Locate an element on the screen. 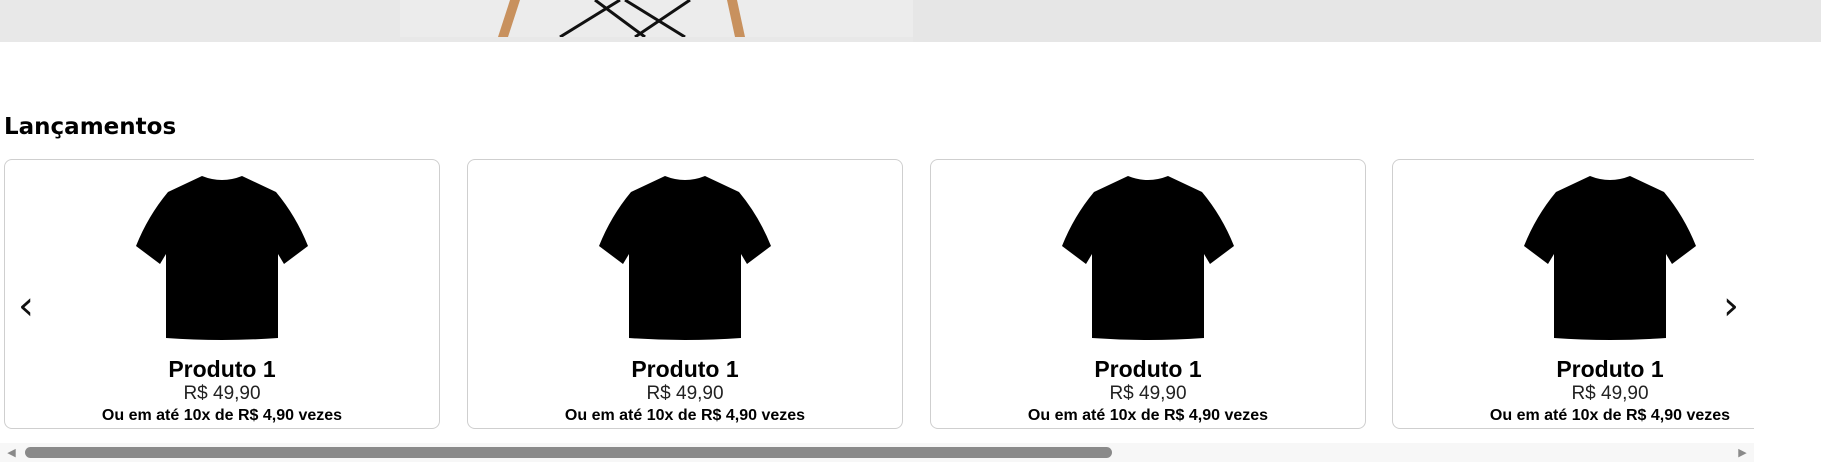 This screenshot has height=474, width=1821. carousel-next-button: › is located at coordinates (1731, 306).